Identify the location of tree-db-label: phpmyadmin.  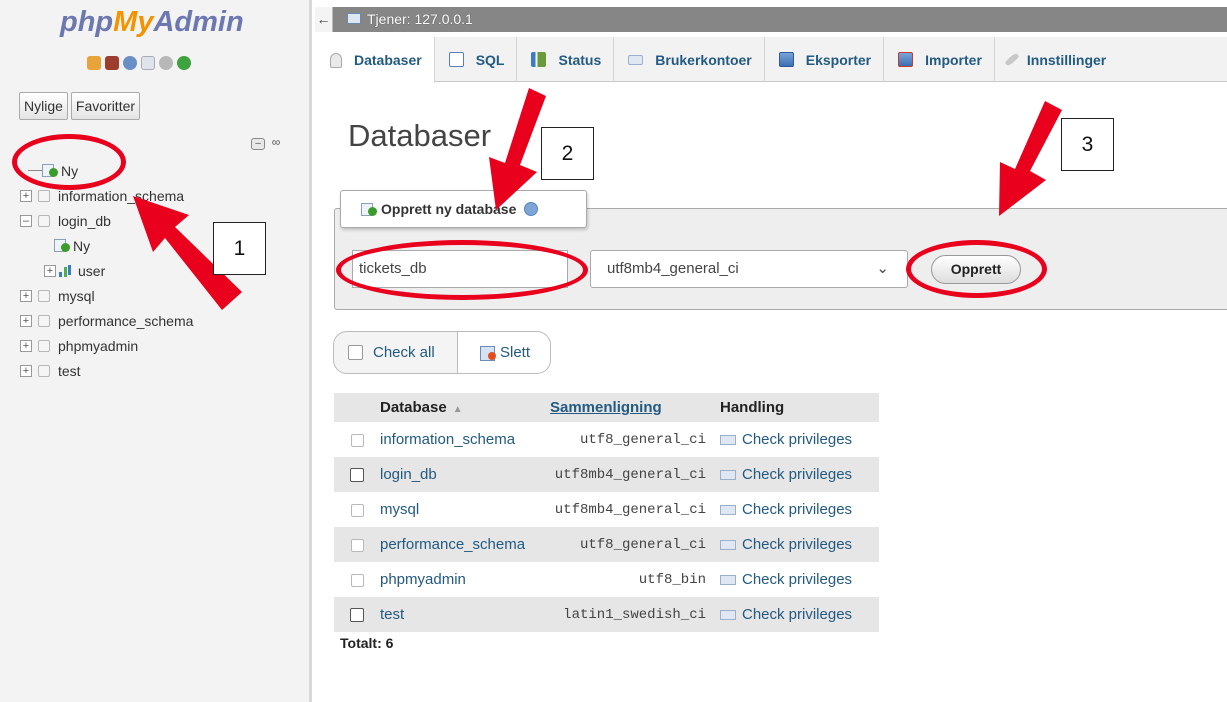
(98, 346).